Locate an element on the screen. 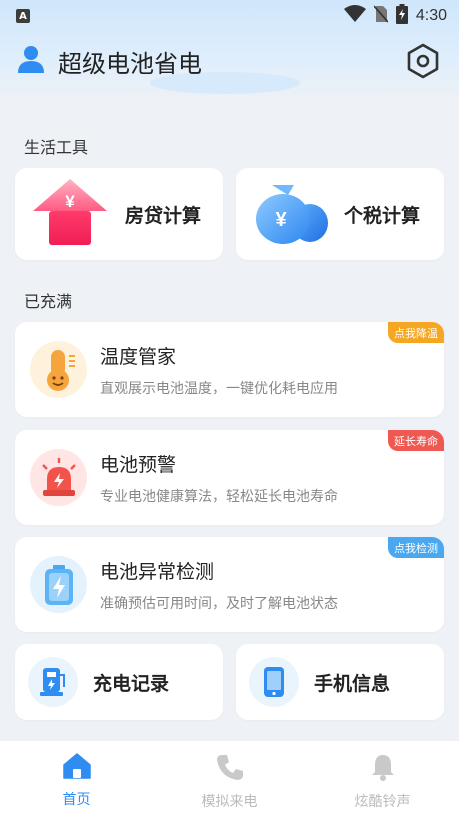  phone-call-icon is located at coordinates (230, 769).